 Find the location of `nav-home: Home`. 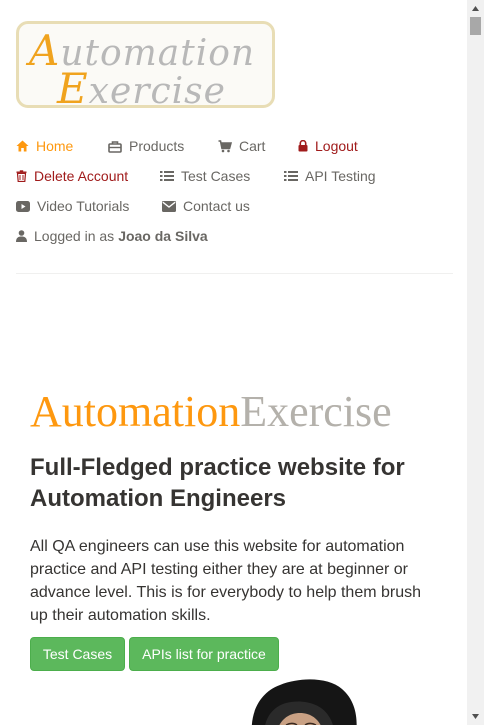

nav-home: Home is located at coordinates (44, 146).